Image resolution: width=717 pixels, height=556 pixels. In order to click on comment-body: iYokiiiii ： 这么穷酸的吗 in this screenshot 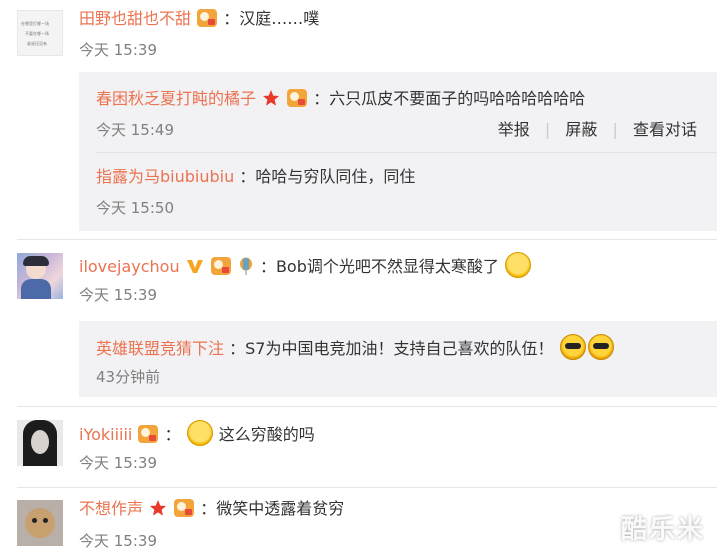, I will do `click(197, 434)`.